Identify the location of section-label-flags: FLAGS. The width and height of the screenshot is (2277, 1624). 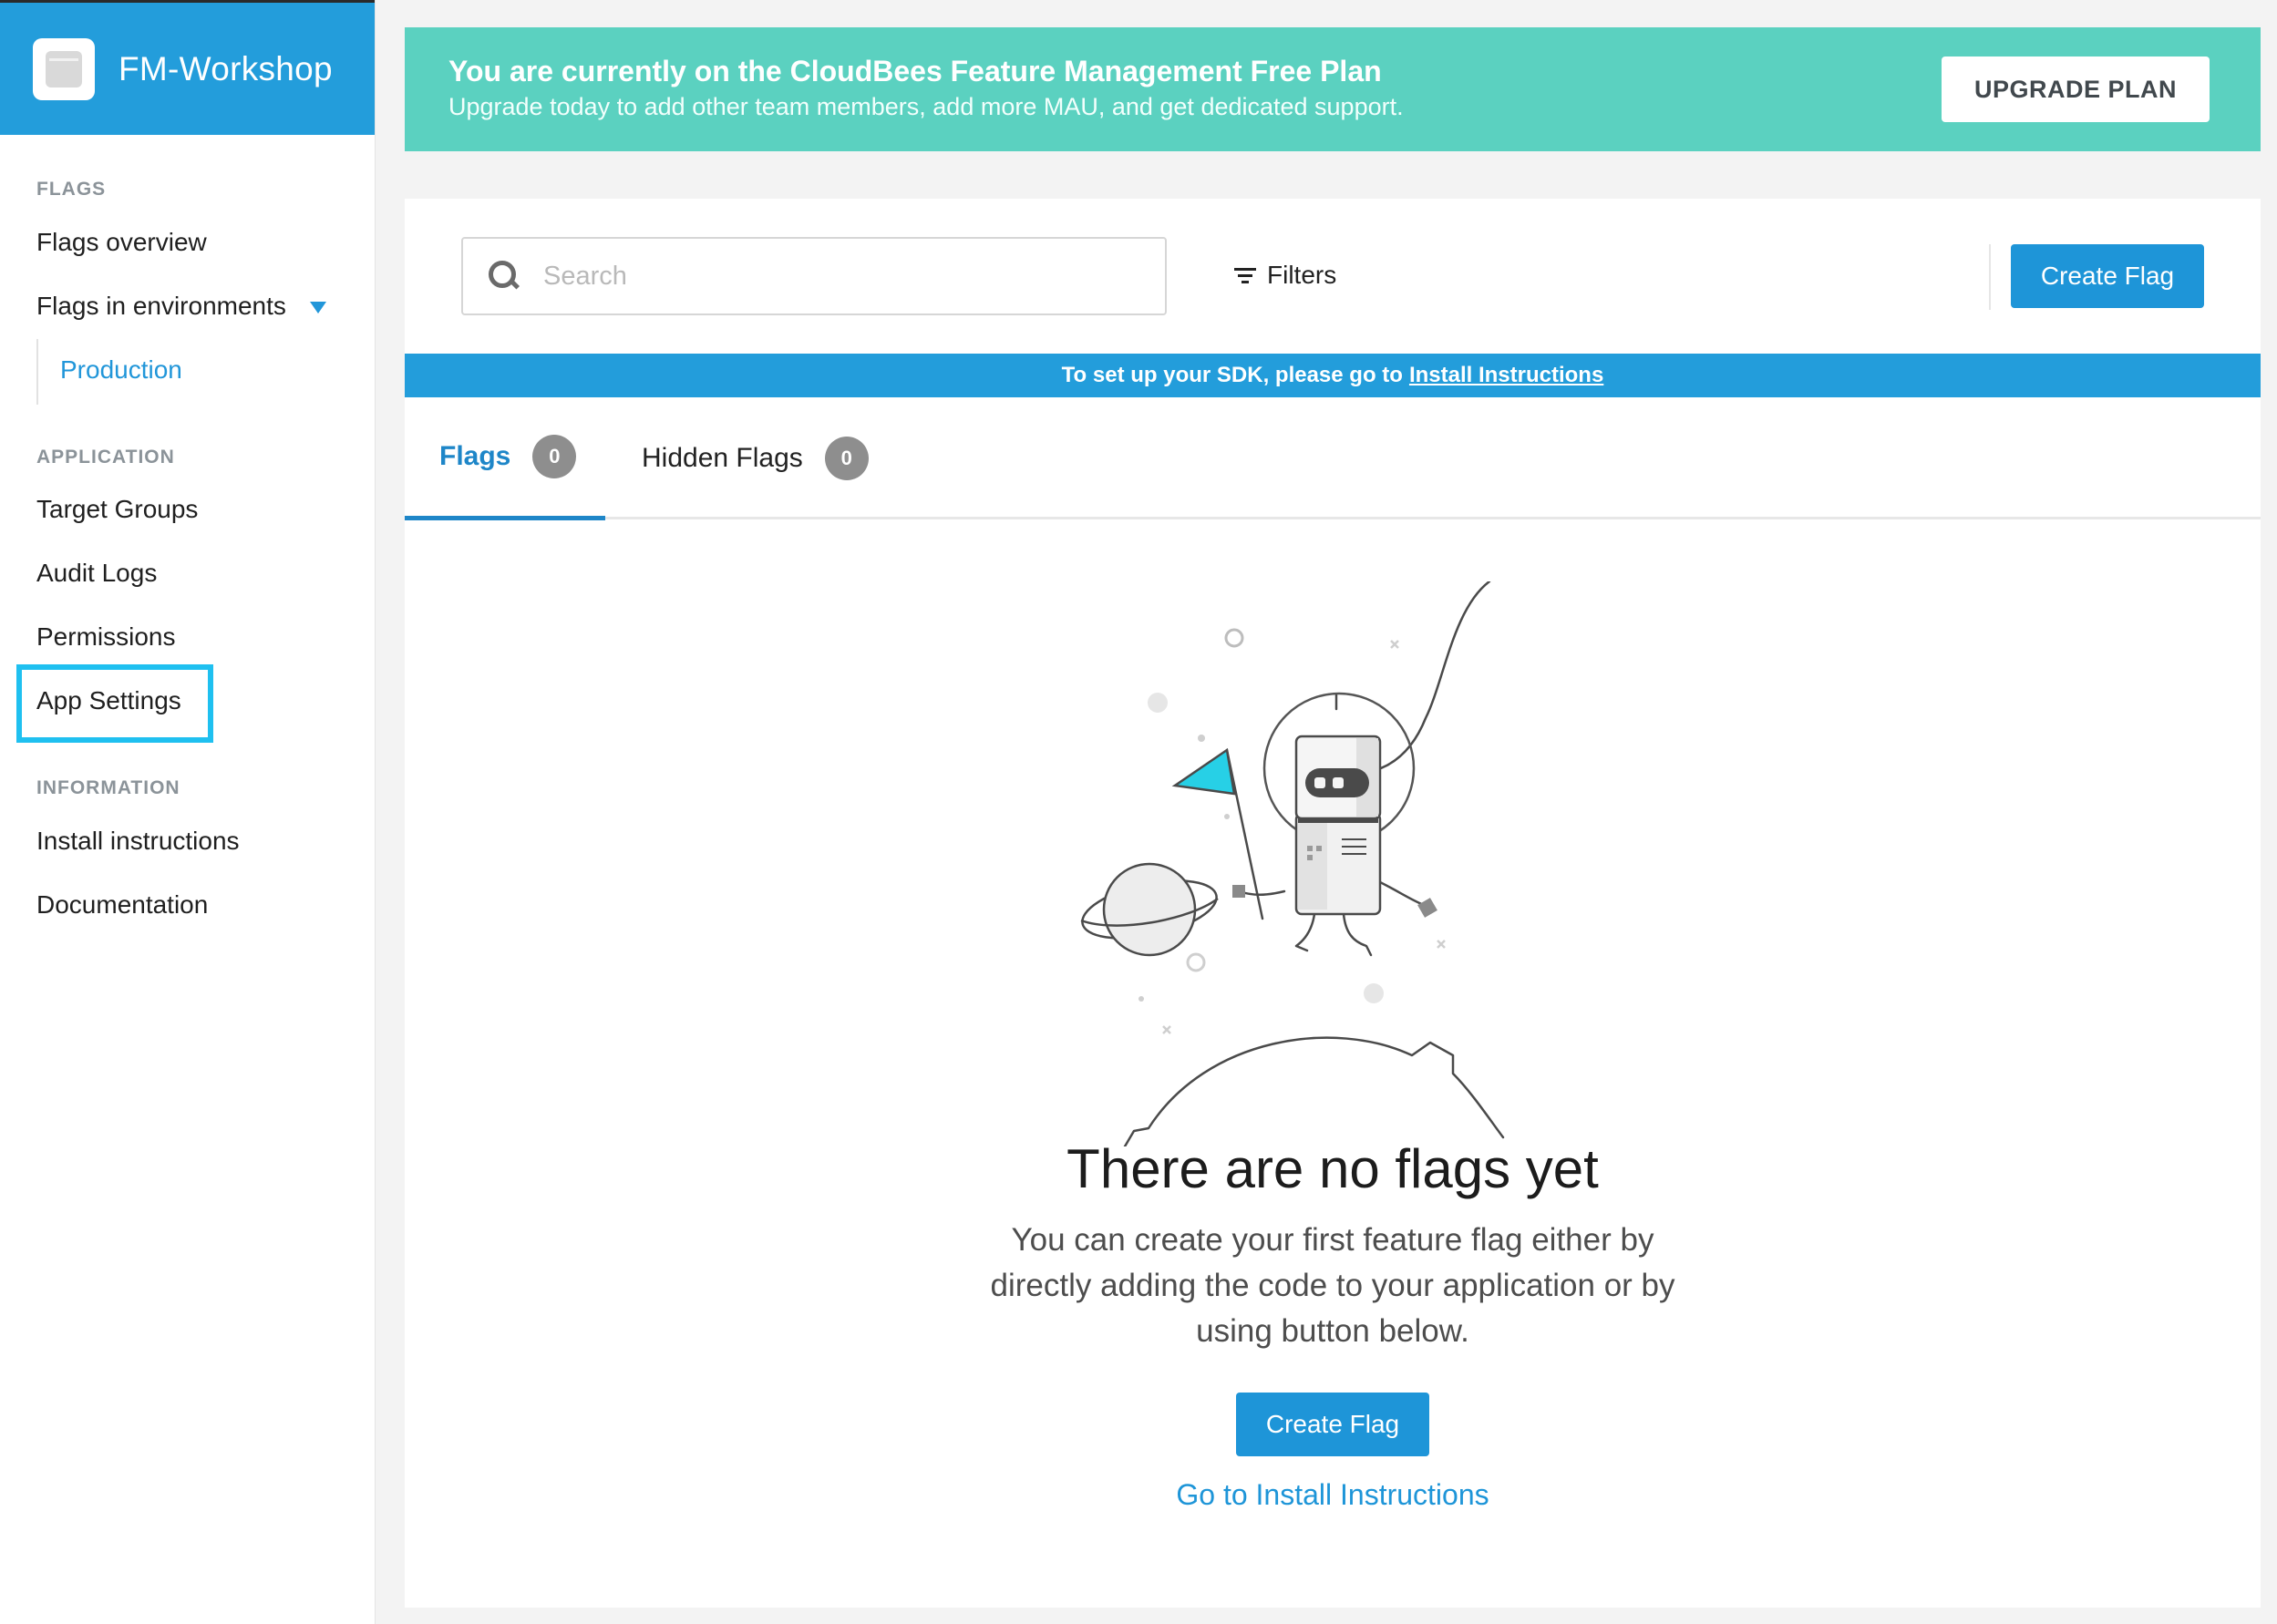
(71, 190).